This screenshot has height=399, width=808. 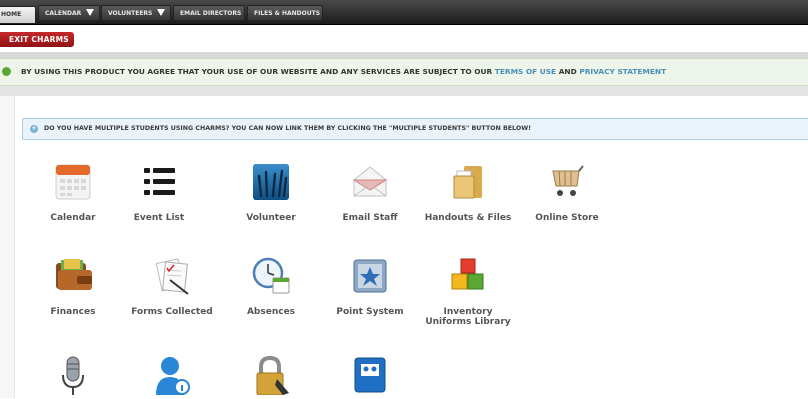 What do you see at coordinates (63, 13) in the screenshot?
I see `tab-calendar-label: CALENDAR` at bounding box center [63, 13].